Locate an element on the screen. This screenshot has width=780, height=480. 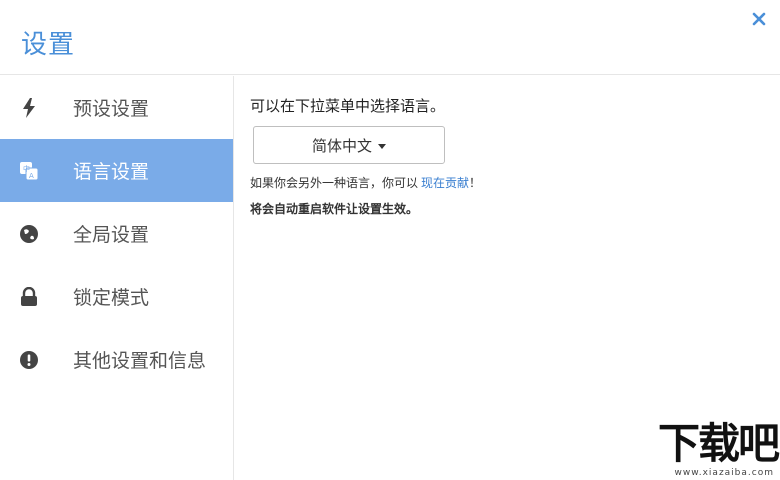
watermark-logo: 下载吧 www.xiazaiba.com is located at coordinates (711, 449).